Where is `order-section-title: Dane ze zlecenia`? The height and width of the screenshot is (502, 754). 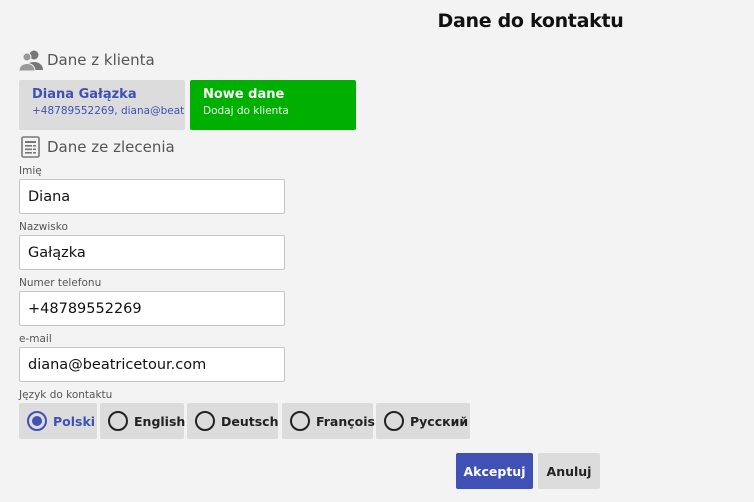 order-section-title: Dane ze zlecenia is located at coordinates (111, 147).